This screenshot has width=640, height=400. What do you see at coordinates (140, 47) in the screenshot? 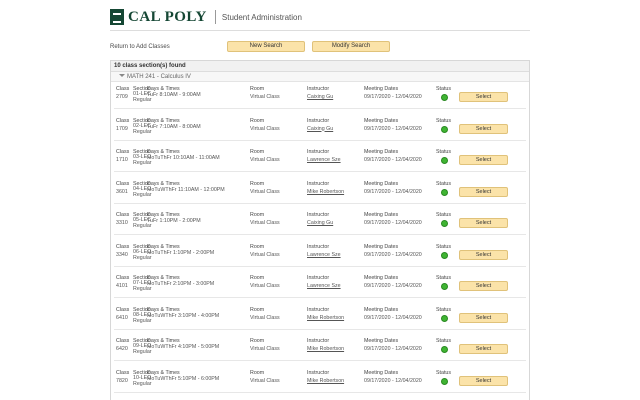
I see `return-to-add-classes-link: Return to Add Classes` at bounding box center [140, 47].